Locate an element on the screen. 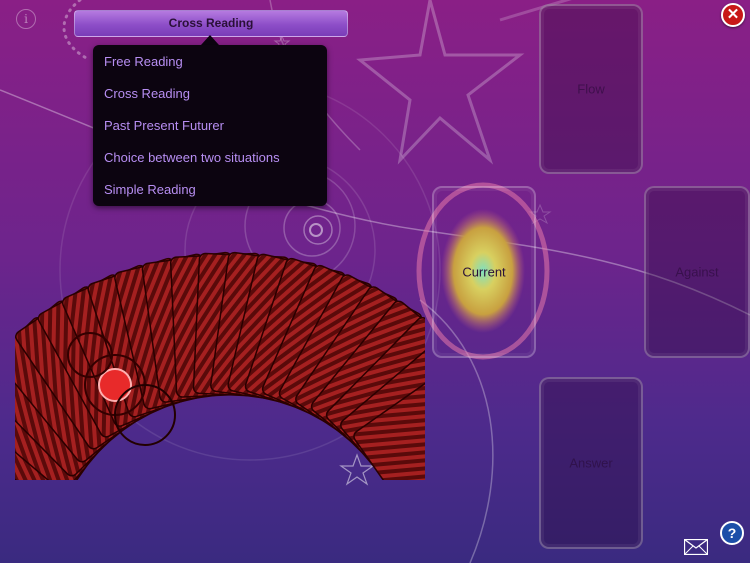  close-icon: ✕ is located at coordinates (733, 15).